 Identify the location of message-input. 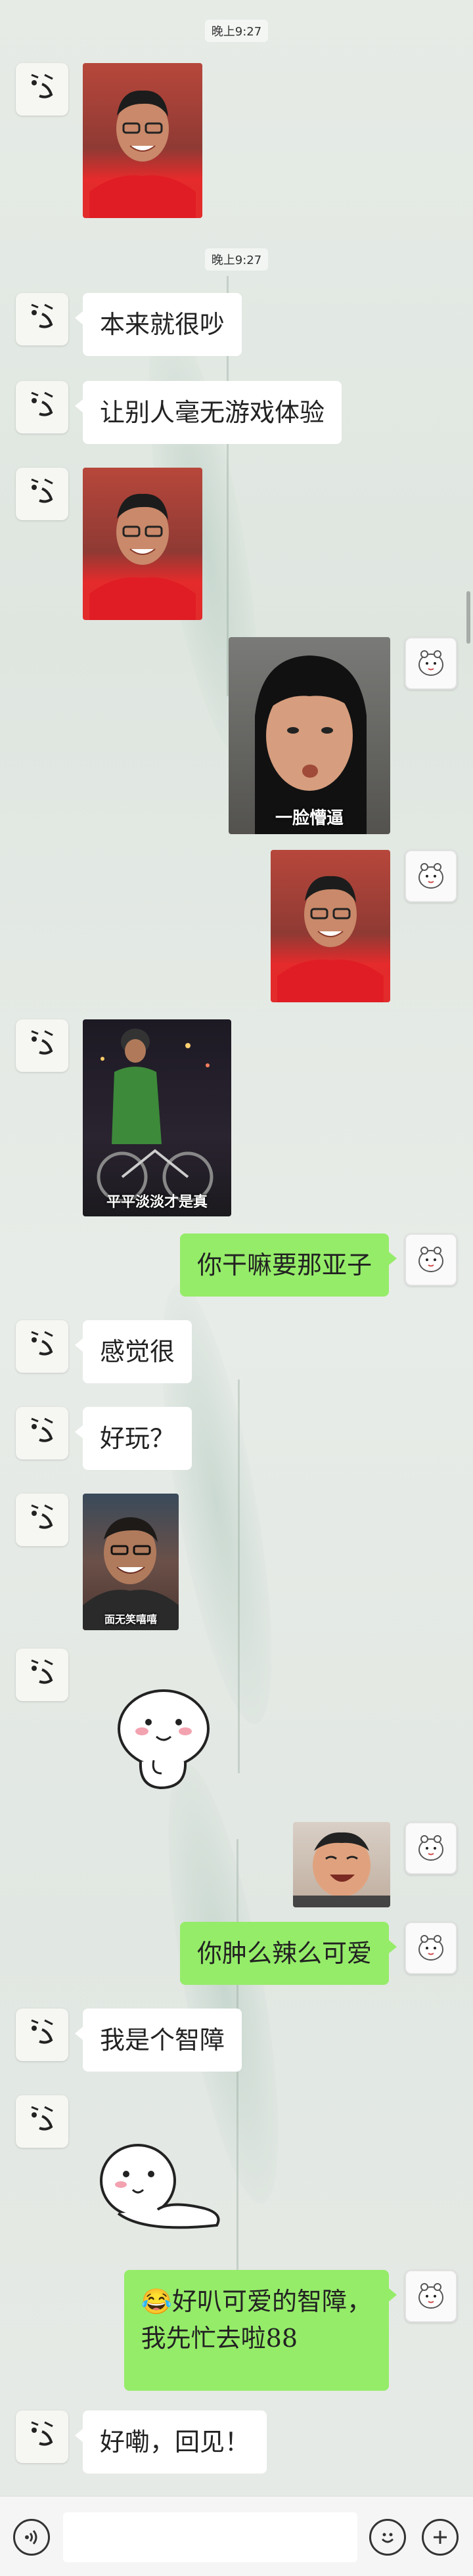
(210, 2537).